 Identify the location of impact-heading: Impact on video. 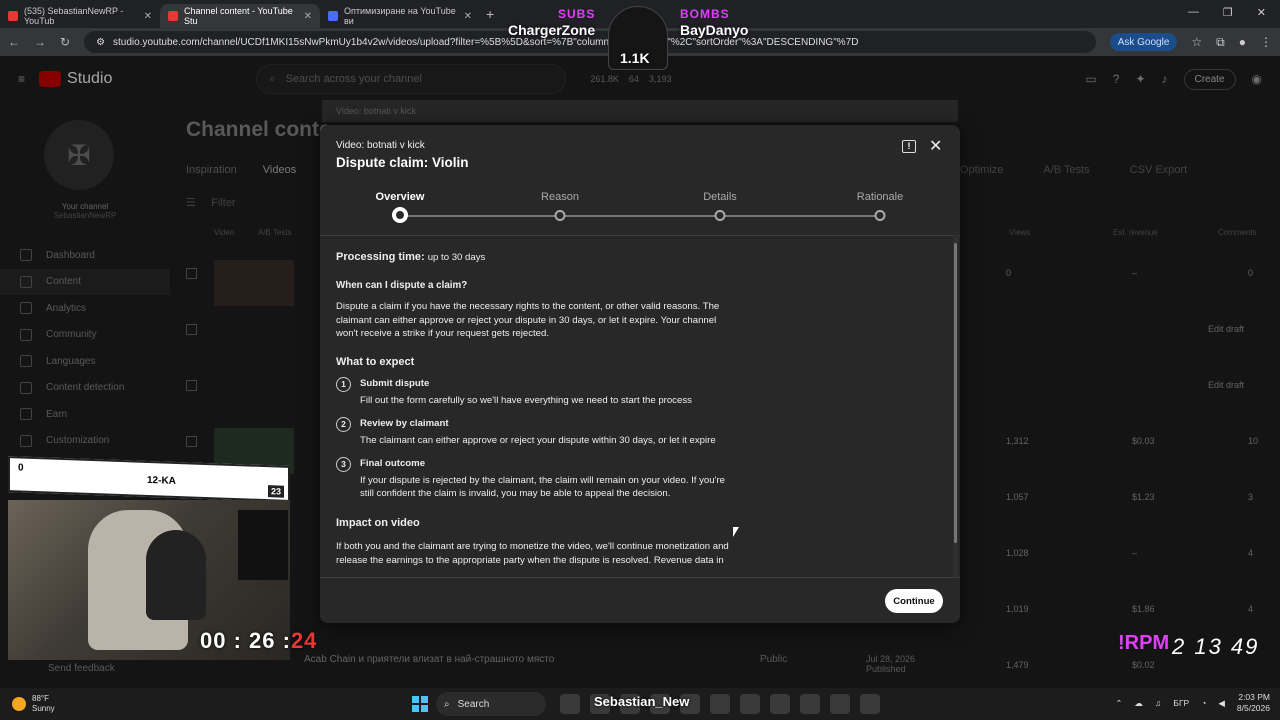
(378, 522).